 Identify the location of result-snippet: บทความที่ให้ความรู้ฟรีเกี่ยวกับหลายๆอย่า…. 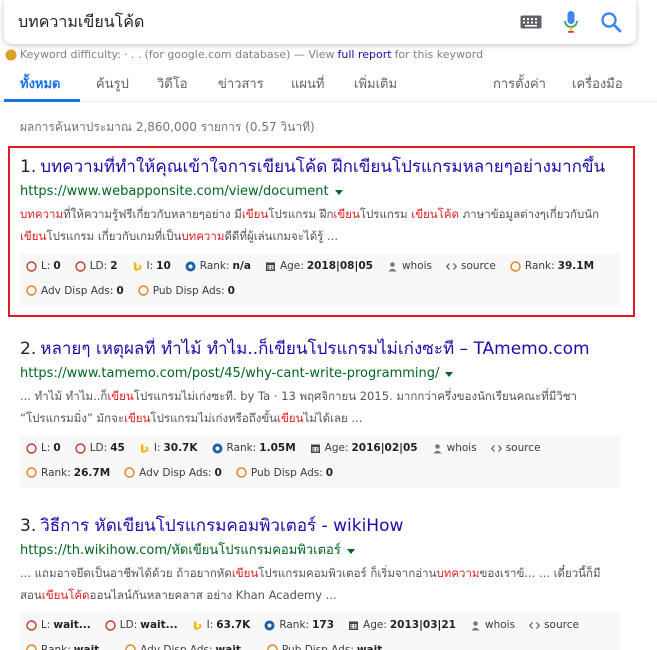
(321, 225).